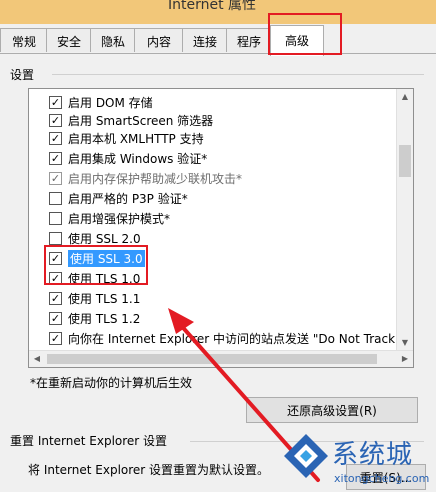  Describe the element at coordinates (111, 383) in the screenshot. I see `restart-note: *在重新启动你的计算机后生效` at that location.